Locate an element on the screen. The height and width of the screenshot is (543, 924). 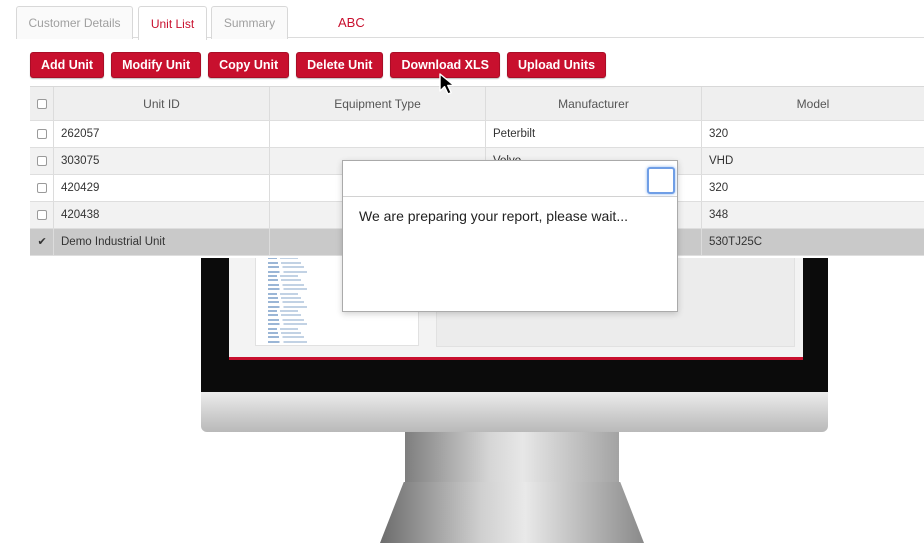
cell-manufacturer: Peterbilt is located at coordinates (594, 134).